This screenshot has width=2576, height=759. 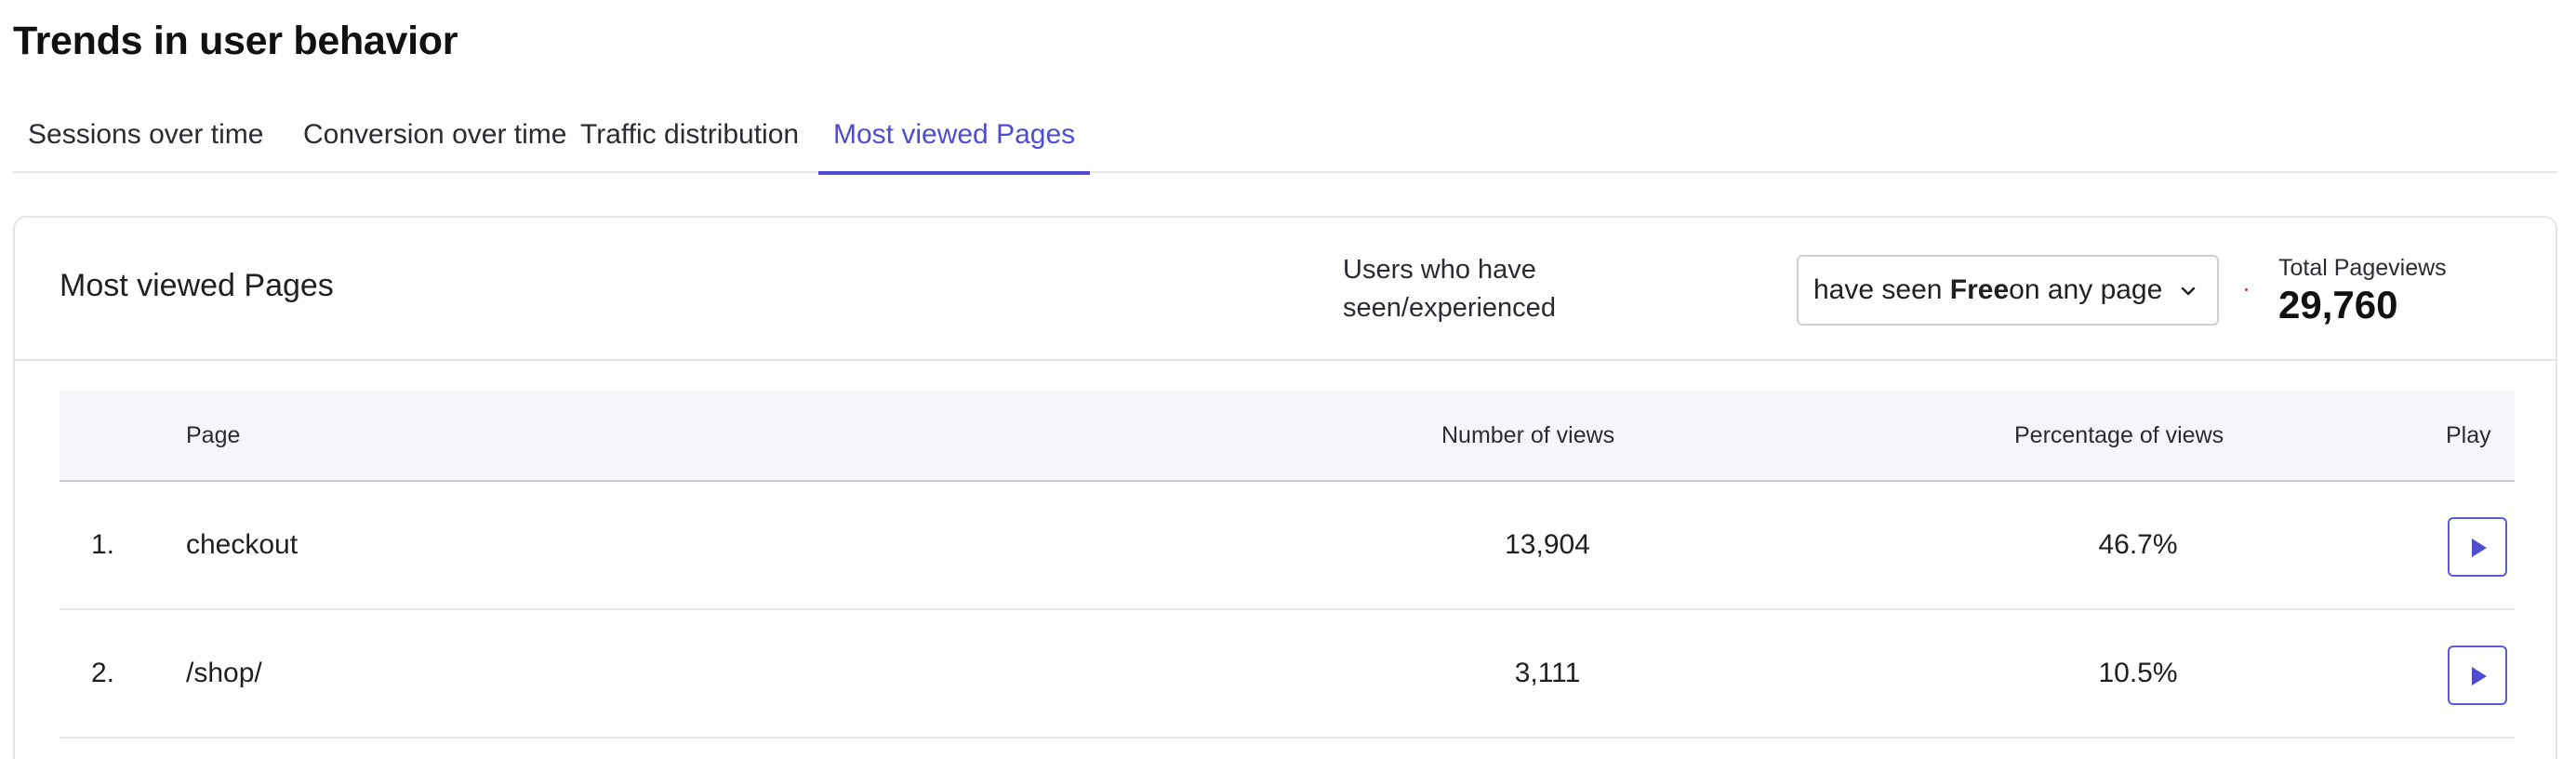 I want to click on row-rank: 1., so click(x=103, y=544).